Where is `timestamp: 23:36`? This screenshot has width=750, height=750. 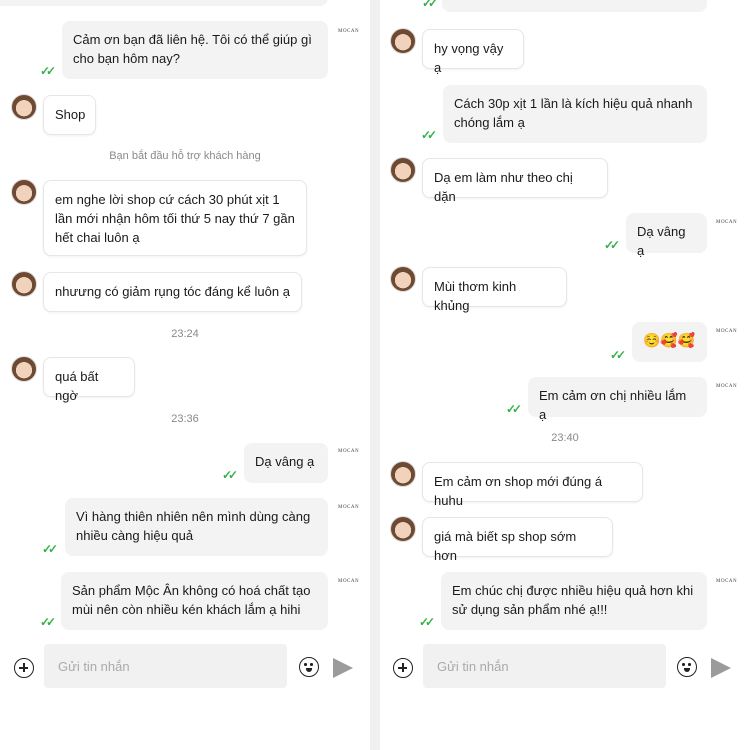
timestamp: 23:36 is located at coordinates (185, 419).